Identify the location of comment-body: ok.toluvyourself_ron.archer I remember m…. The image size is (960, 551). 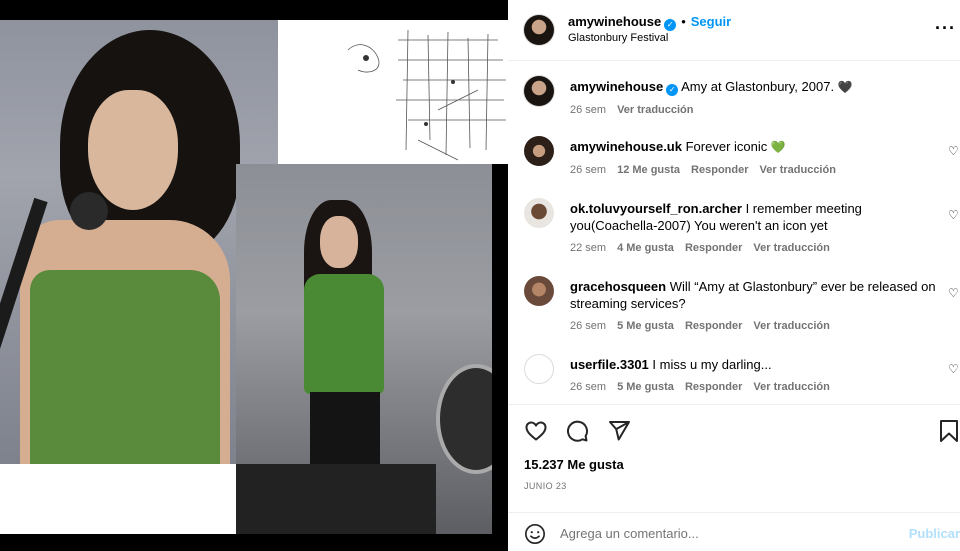
(755, 228).